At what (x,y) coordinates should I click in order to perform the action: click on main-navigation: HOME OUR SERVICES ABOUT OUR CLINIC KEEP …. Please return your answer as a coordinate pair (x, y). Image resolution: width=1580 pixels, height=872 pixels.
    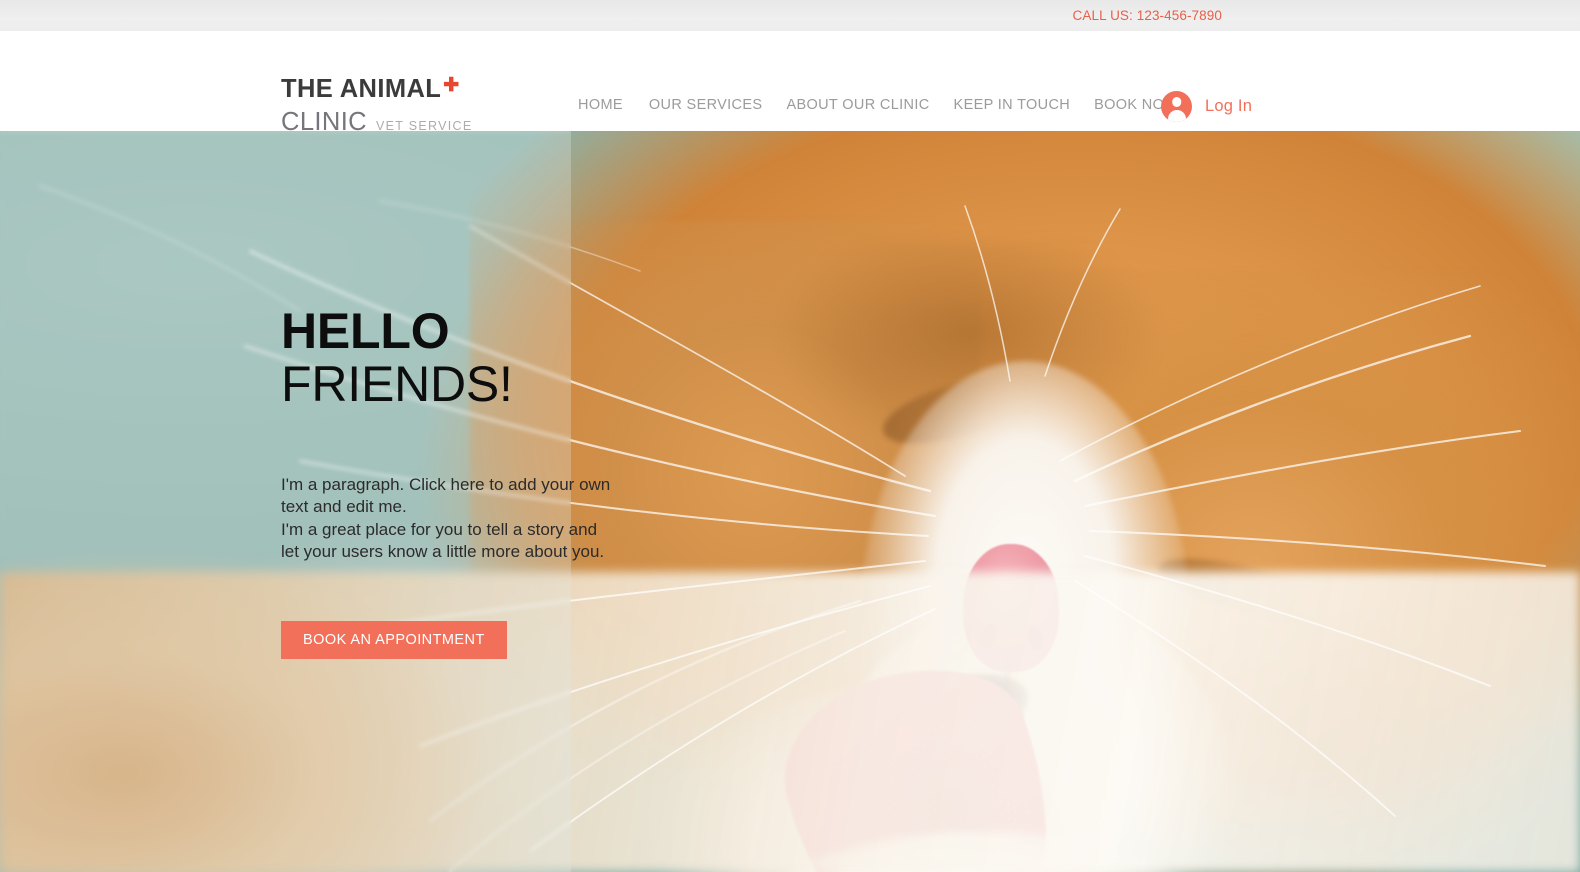
    Looking at the image, I should click on (890, 105).